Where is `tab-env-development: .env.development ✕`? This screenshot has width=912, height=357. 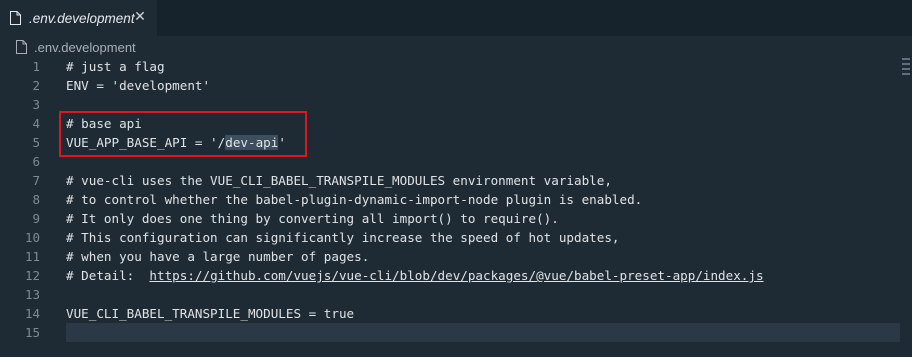
tab-env-development: .env.development ✕ is located at coordinates (78, 18).